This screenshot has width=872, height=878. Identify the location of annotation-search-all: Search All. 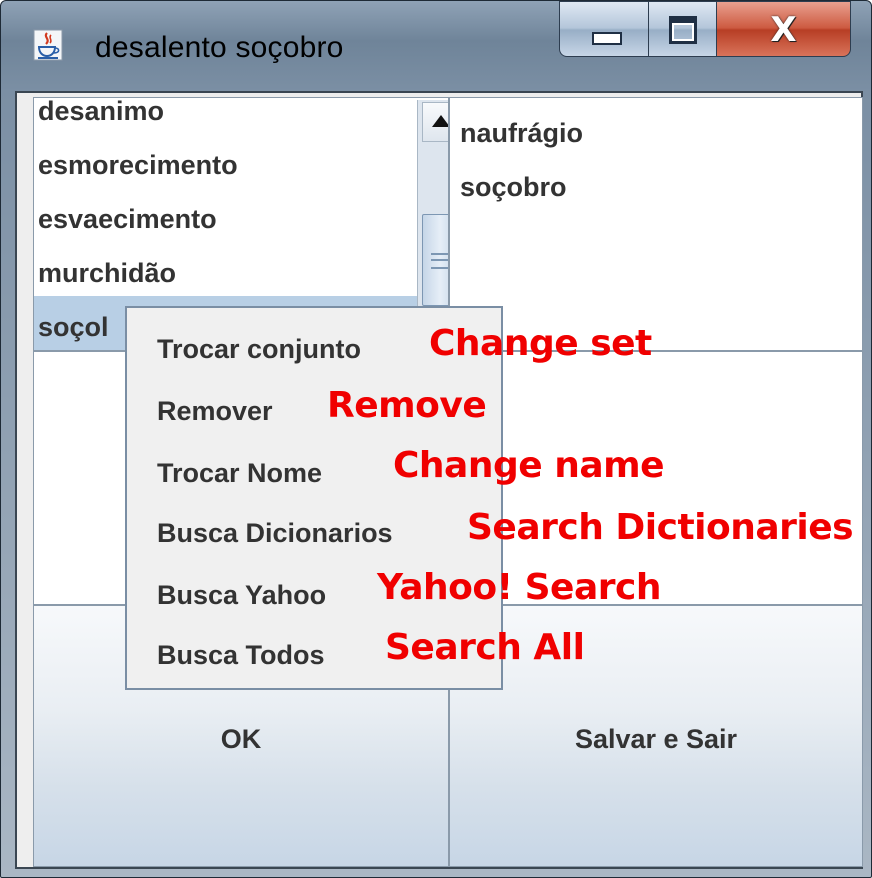
(485, 647).